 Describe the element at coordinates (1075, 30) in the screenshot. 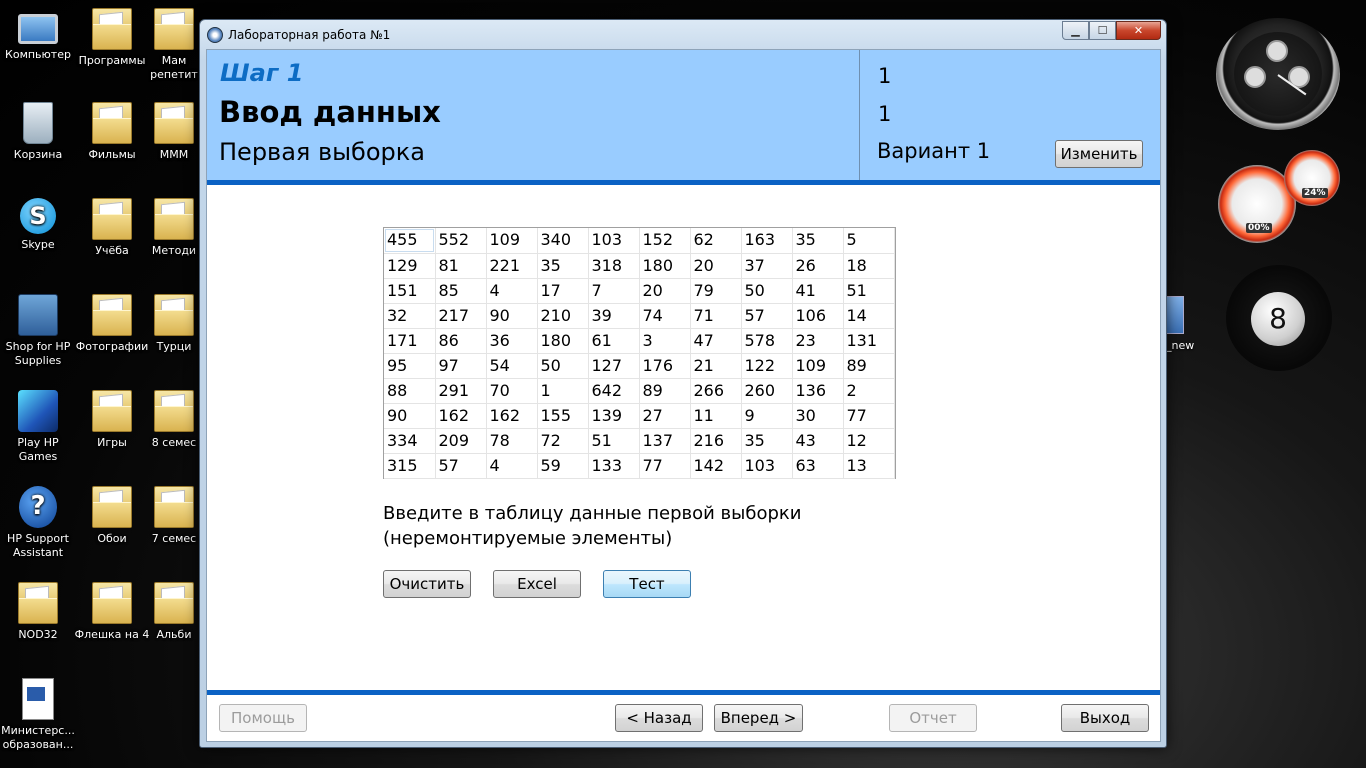

I see `minimize-button: ▁` at that location.